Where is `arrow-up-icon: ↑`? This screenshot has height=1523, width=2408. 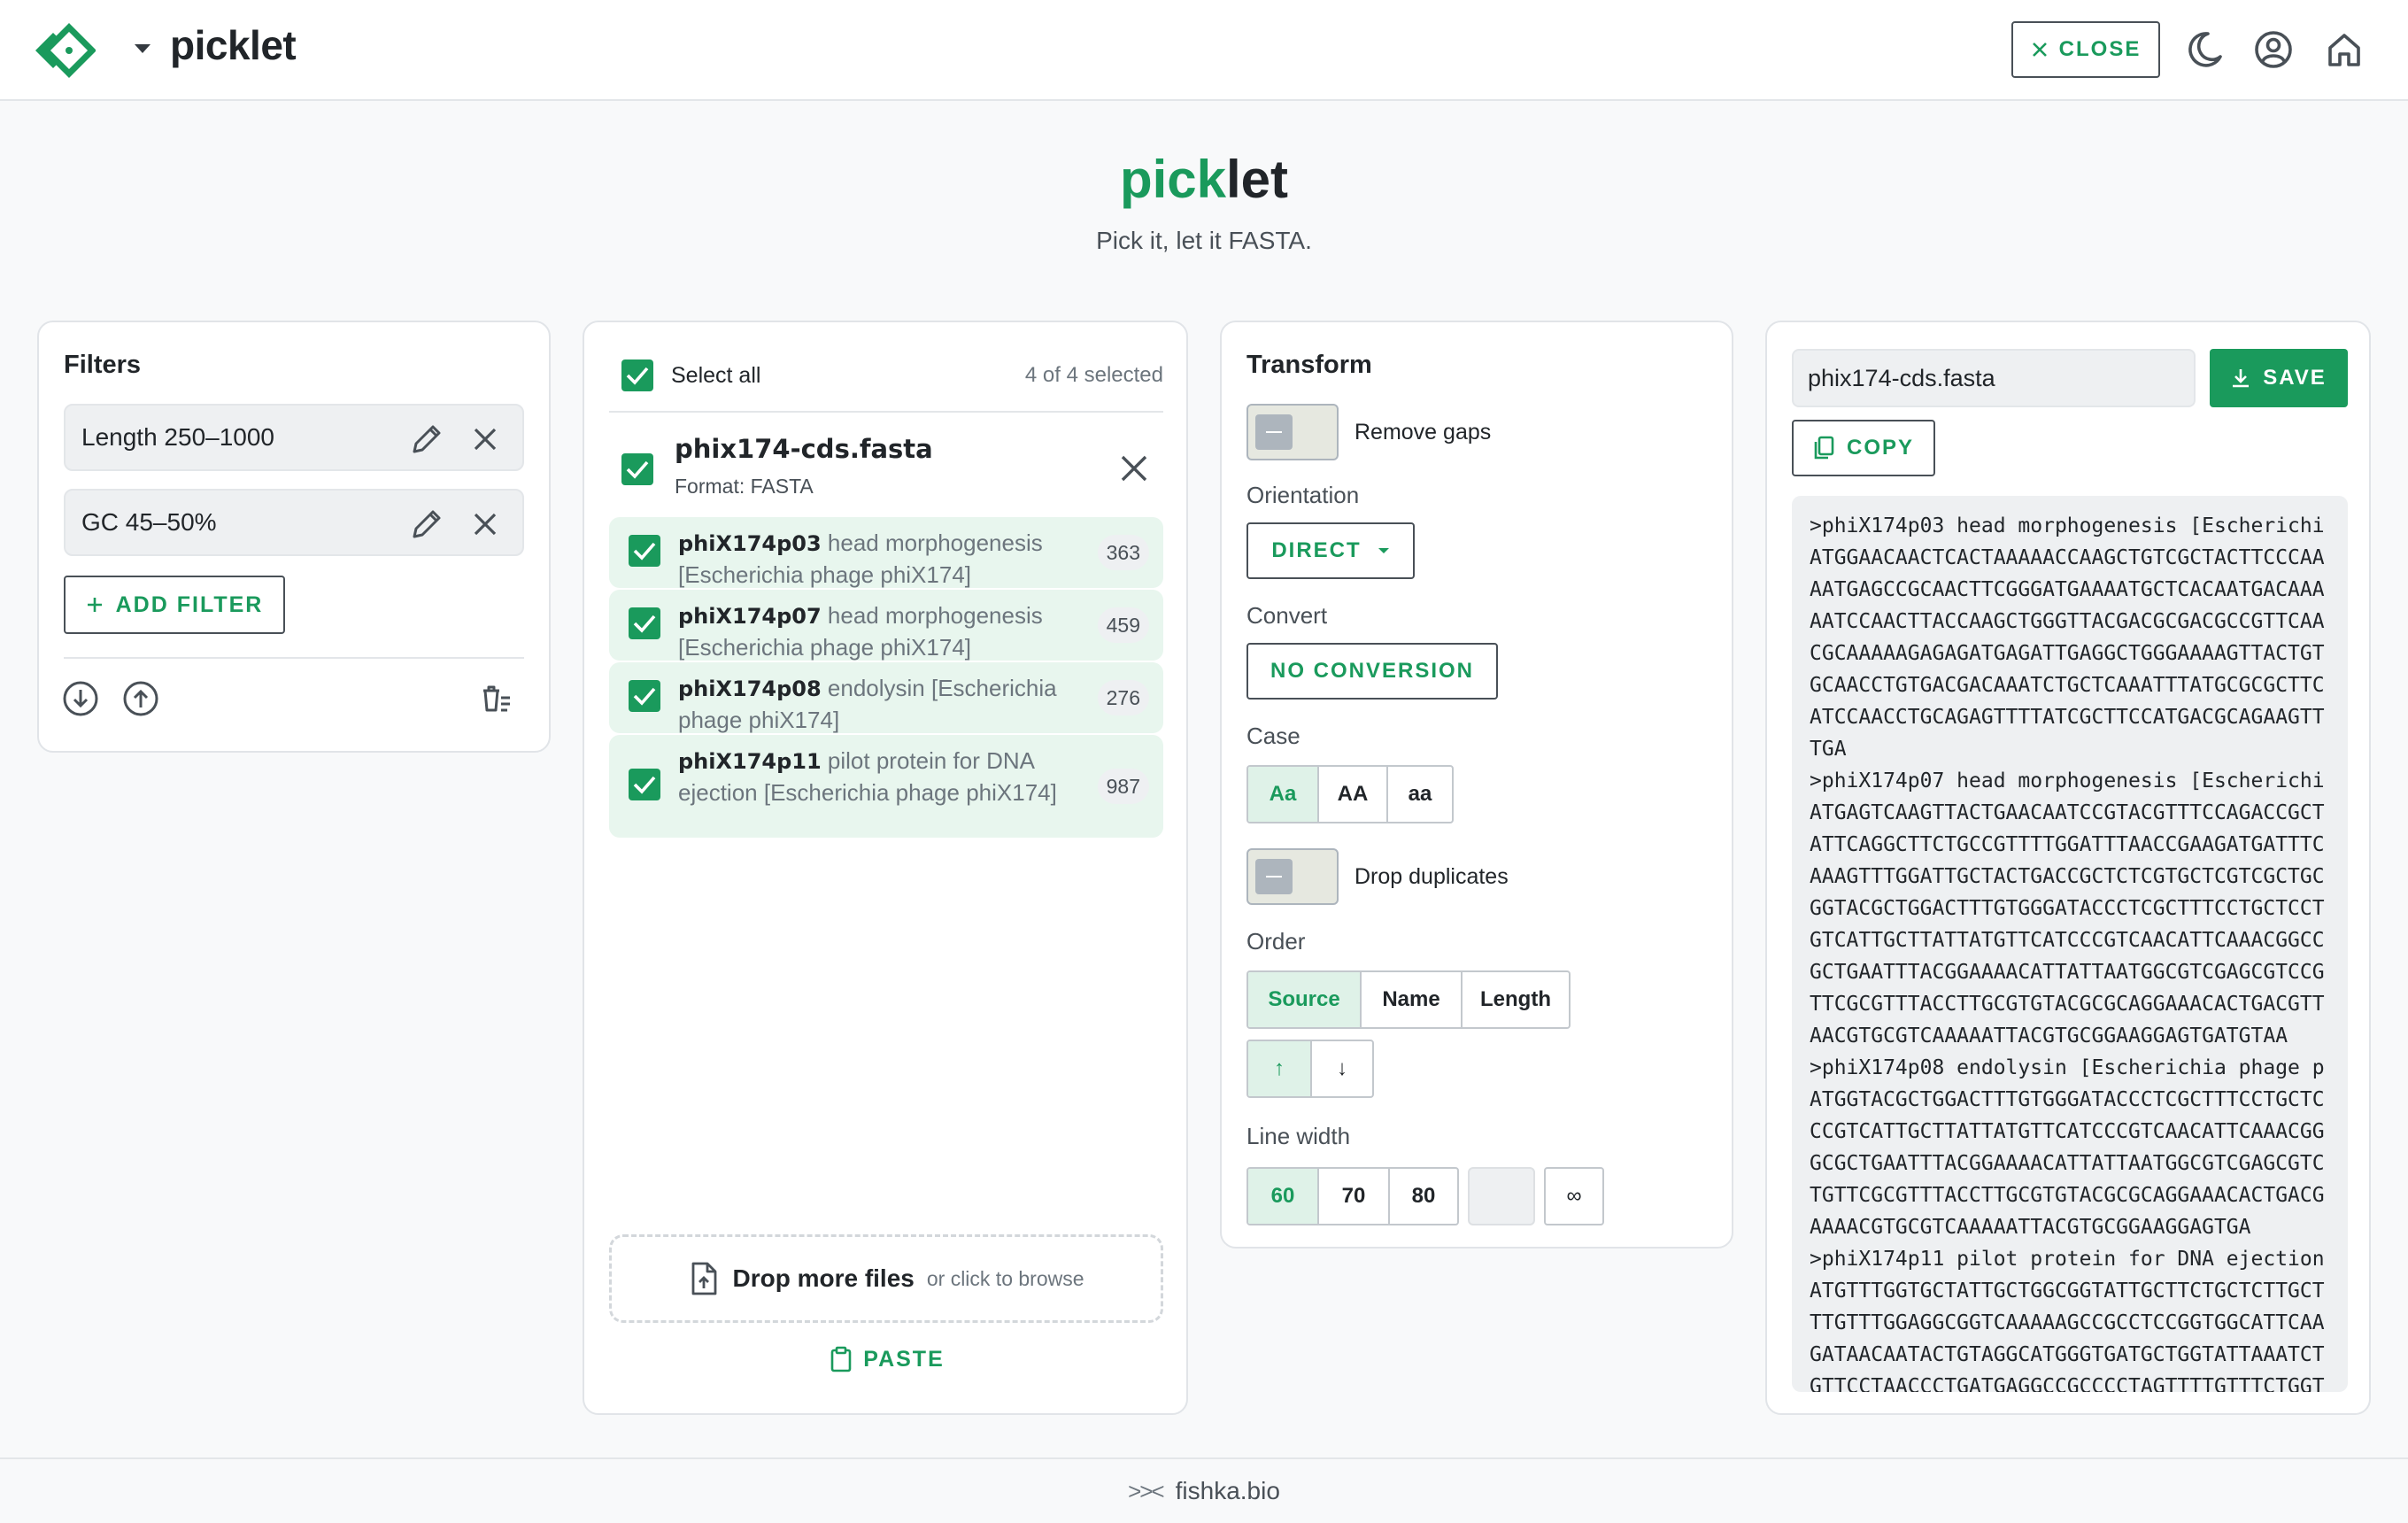
arrow-up-icon: ↑ is located at coordinates (1279, 1068).